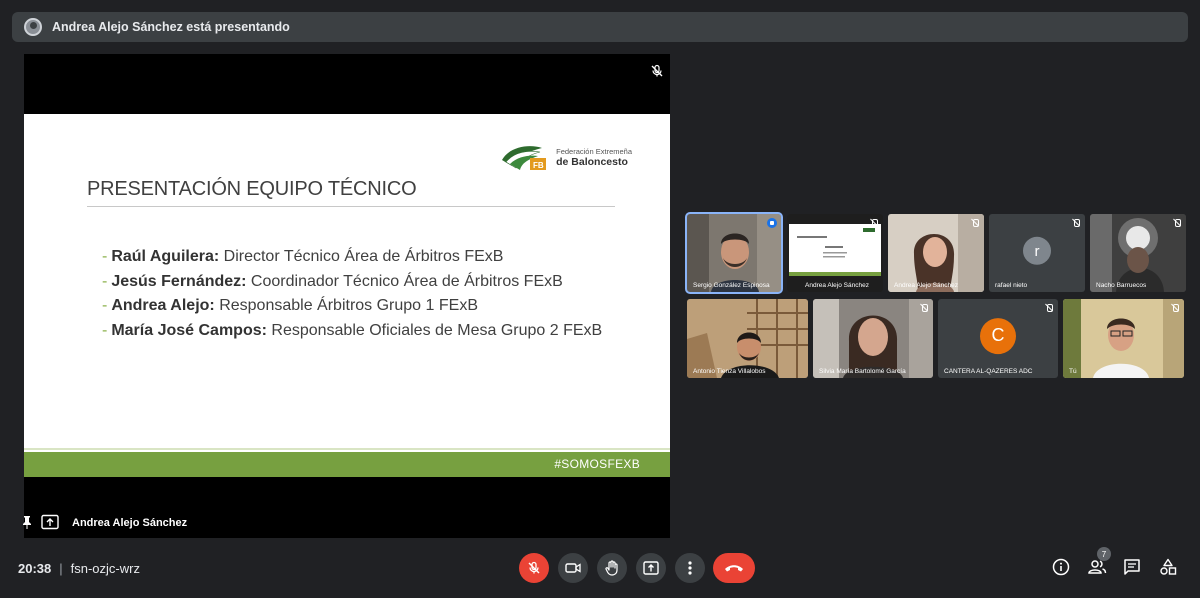 The image size is (1200, 598). I want to click on participant-tile-antonio: Antonio Tienza Villalobos, so click(747, 338).